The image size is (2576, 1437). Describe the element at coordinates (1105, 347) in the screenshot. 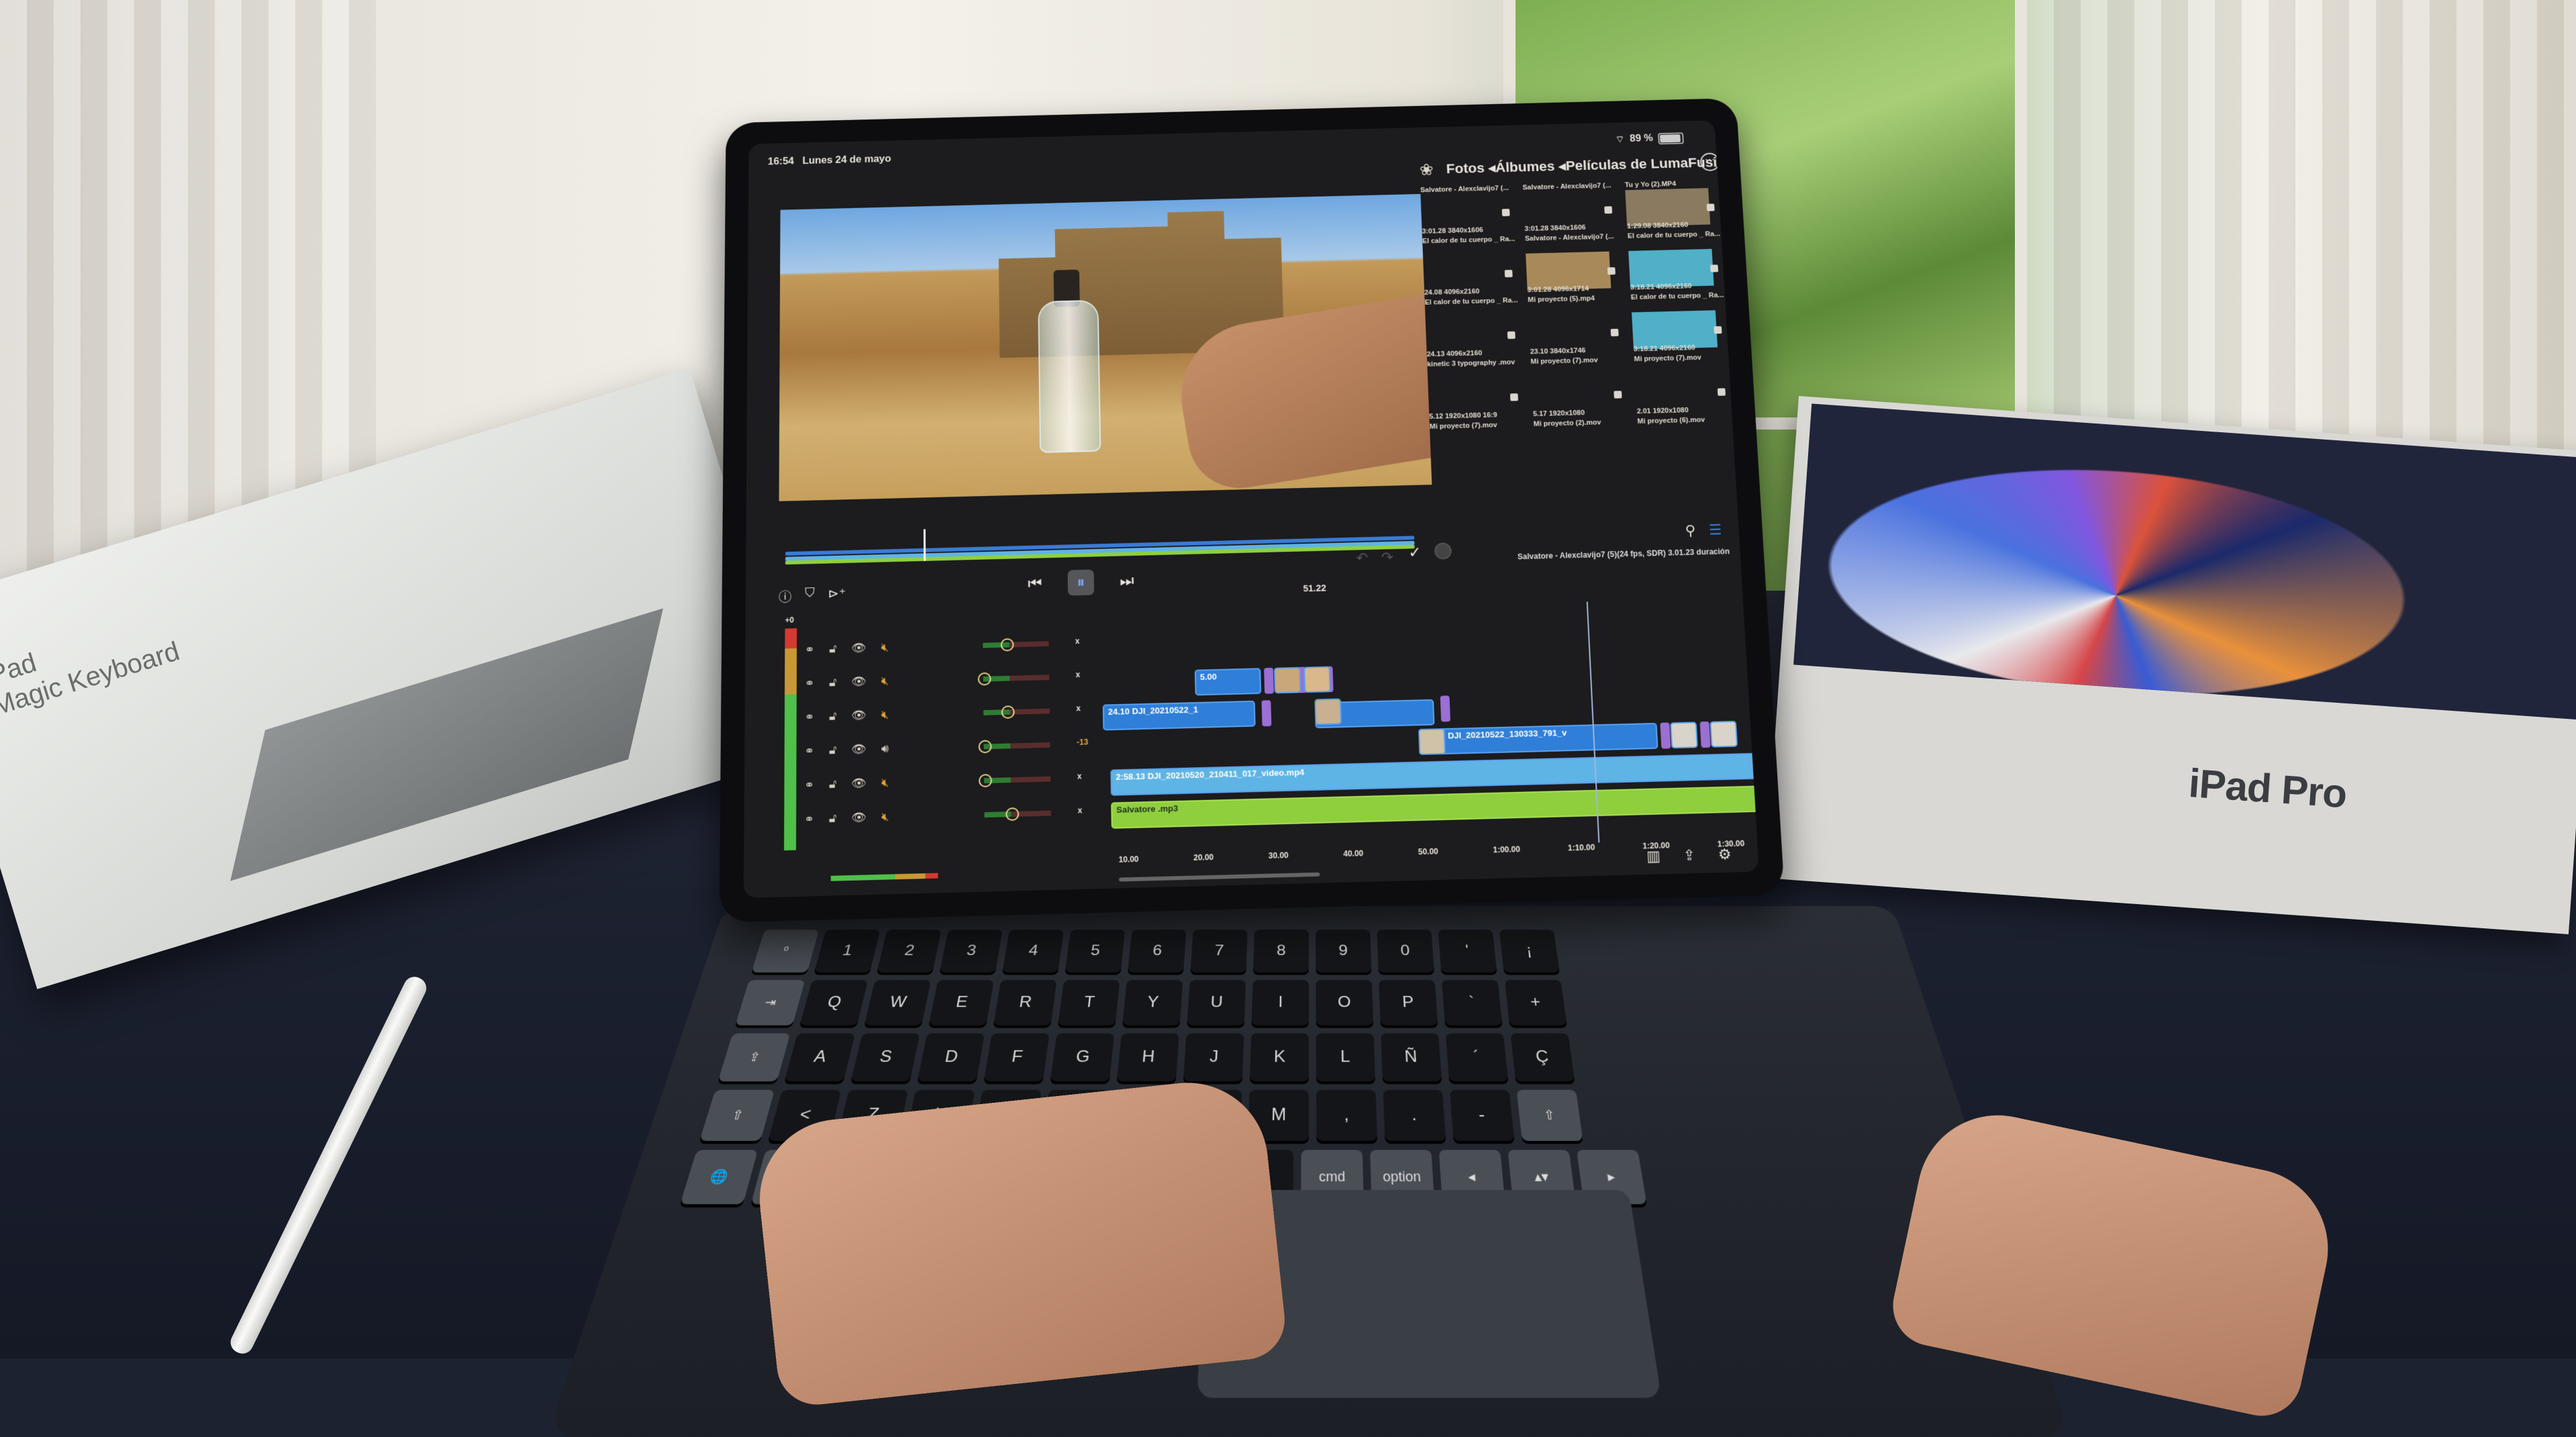

I see `video-preview` at that location.